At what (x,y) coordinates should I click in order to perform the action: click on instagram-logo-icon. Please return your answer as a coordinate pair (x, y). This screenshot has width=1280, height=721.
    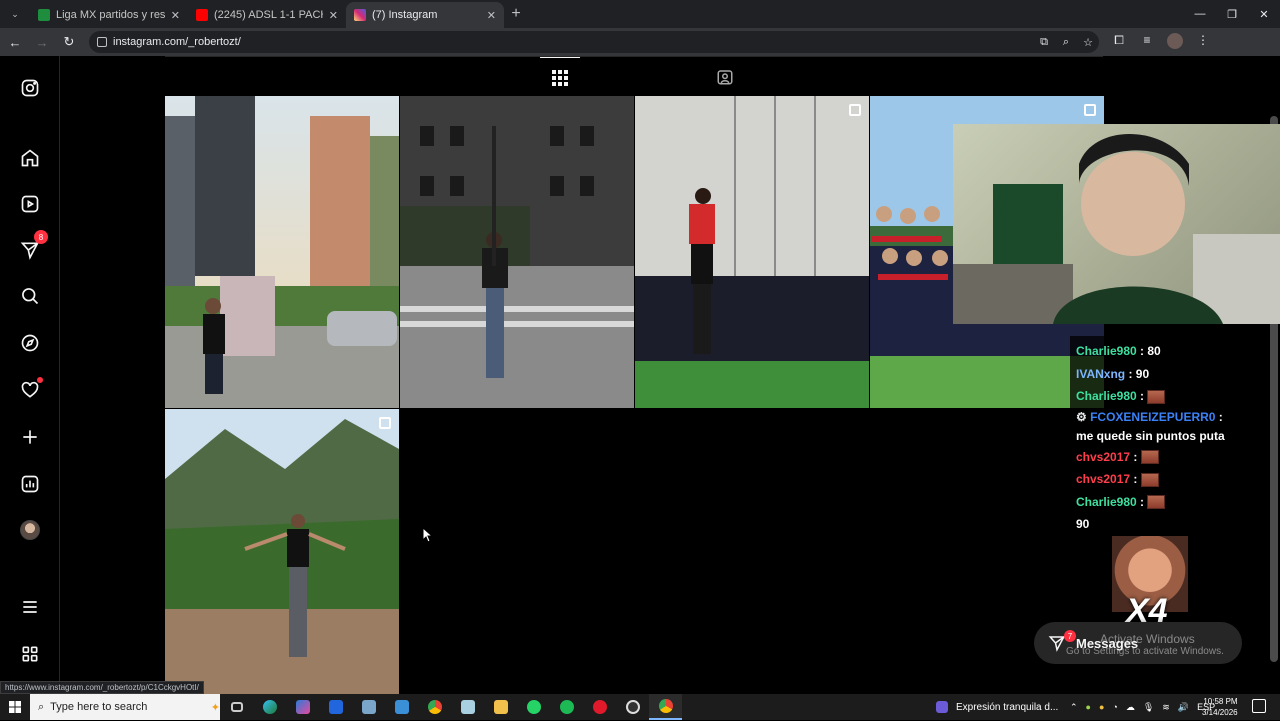
    Looking at the image, I should click on (30, 88).